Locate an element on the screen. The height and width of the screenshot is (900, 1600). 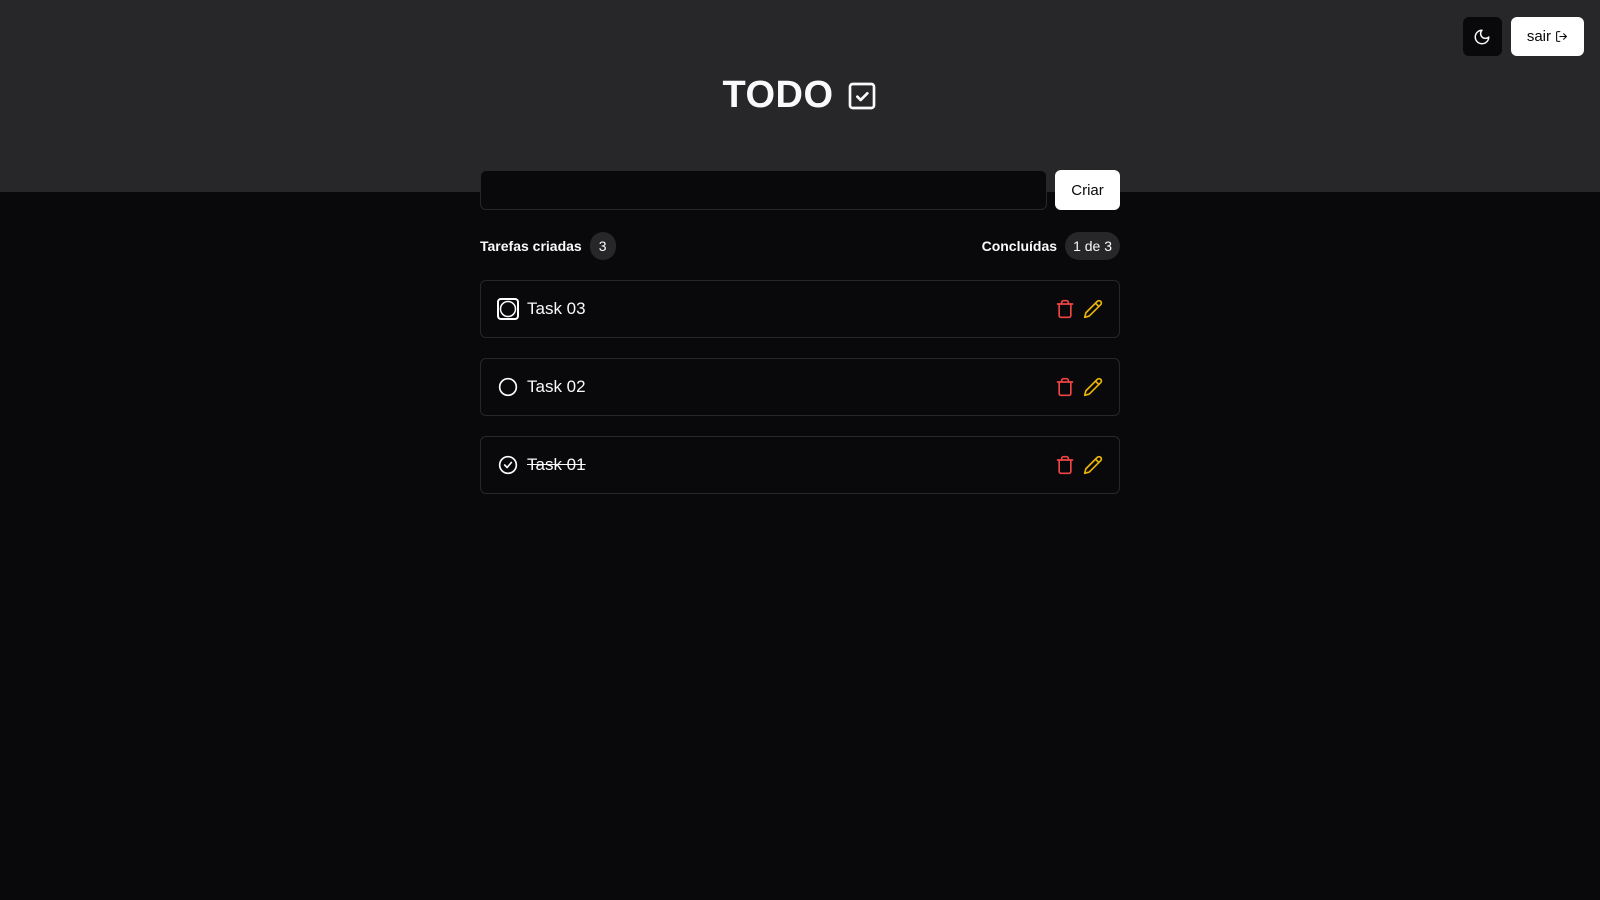
new-task-form: Criar is located at coordinates (800, 190).